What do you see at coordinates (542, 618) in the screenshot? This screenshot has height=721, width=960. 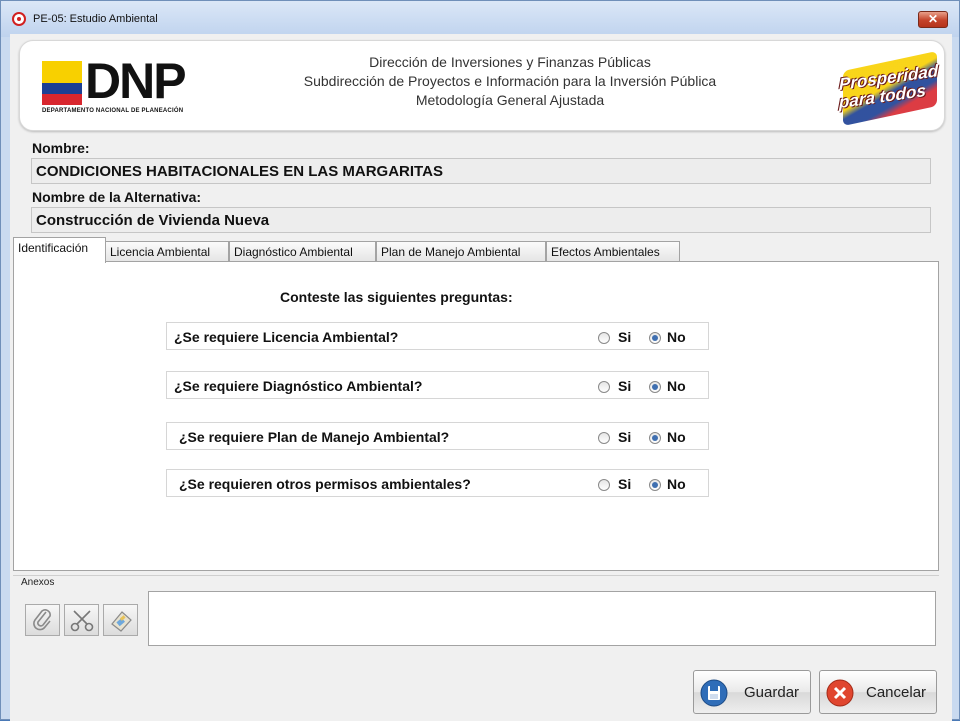 I see `anexos-list` at bounding box center [542, 618].